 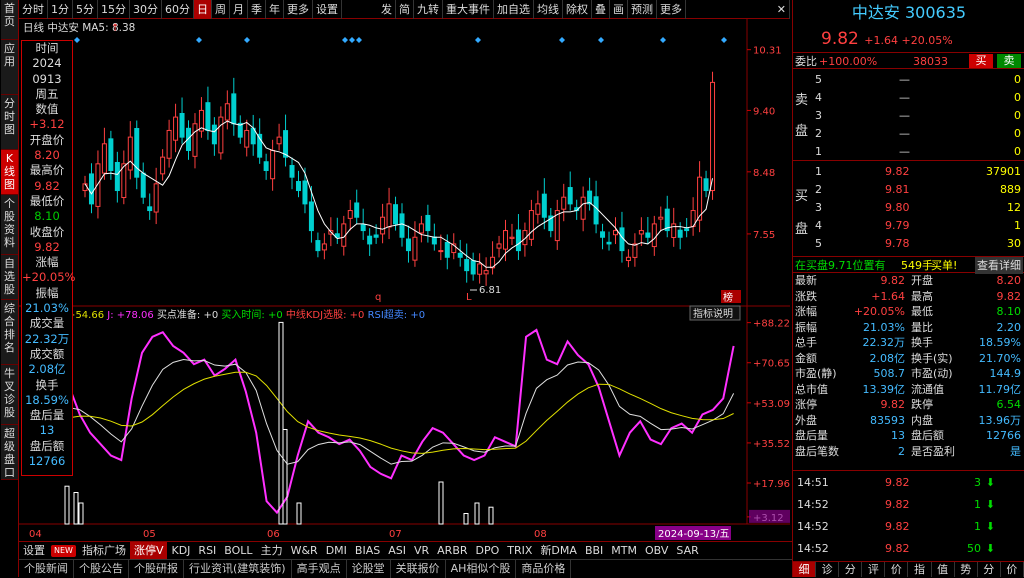 I want to click on right-tab: 诊, so click(x=828, y=569).